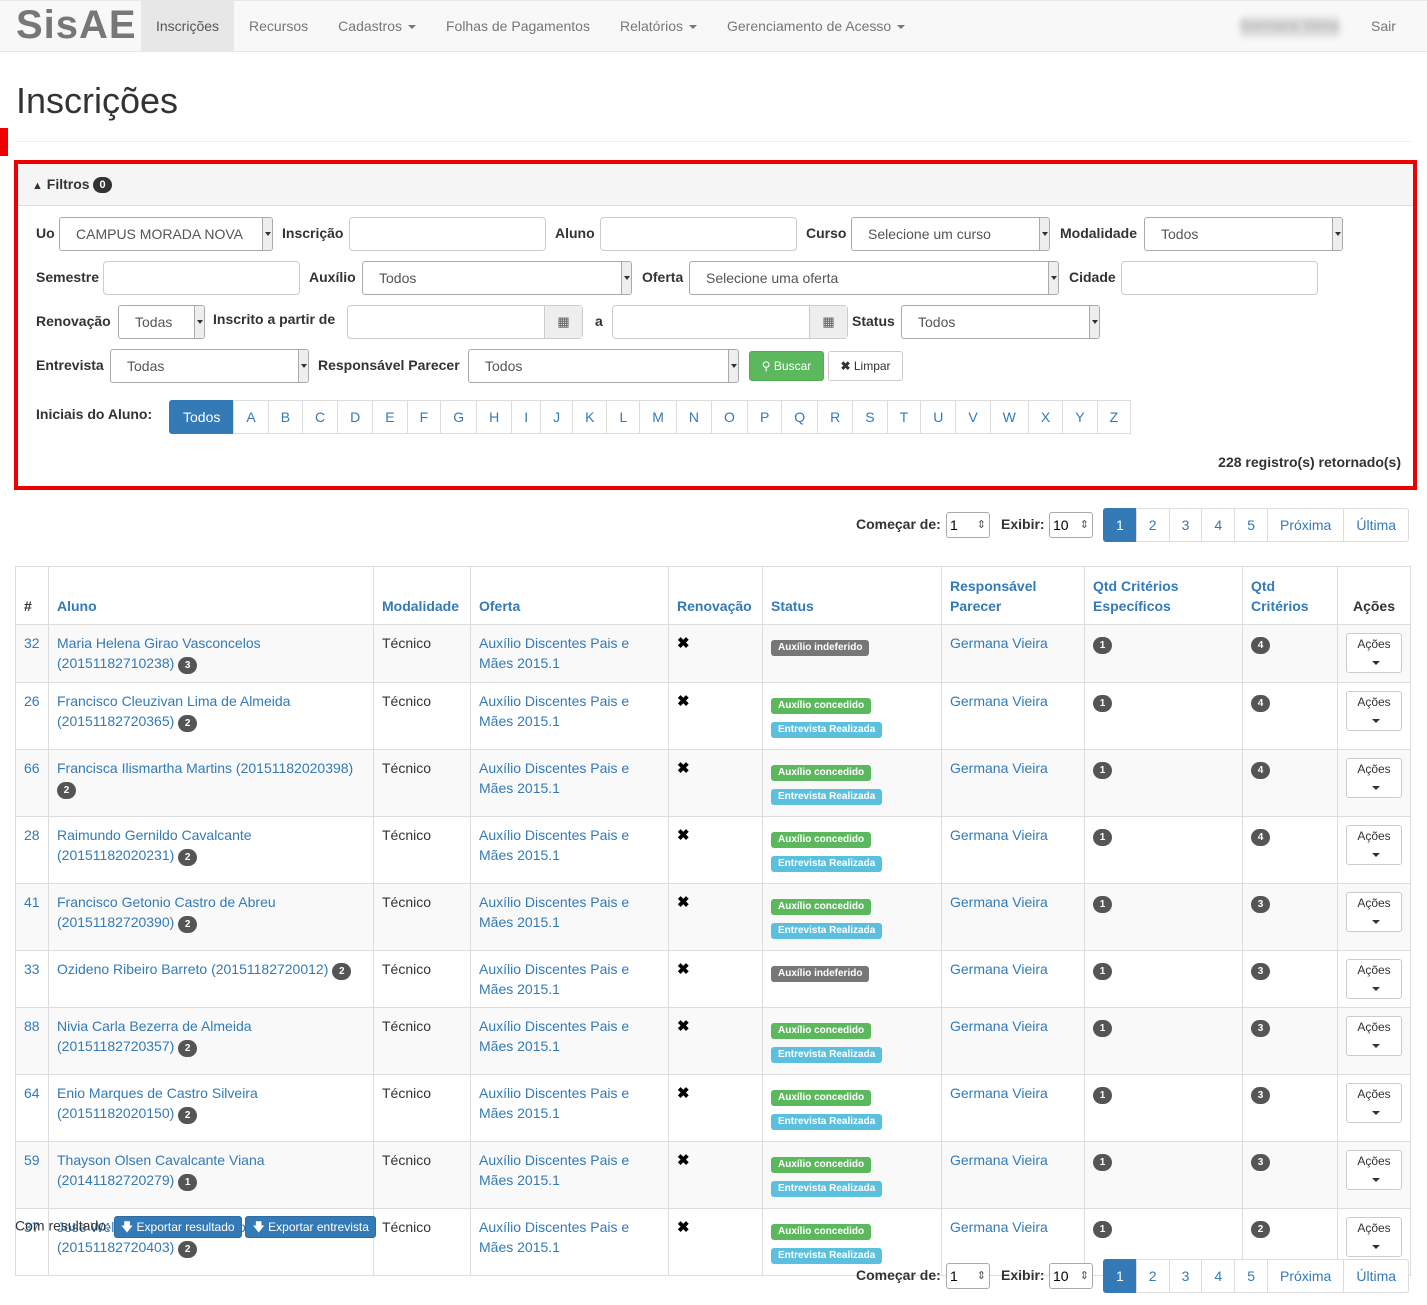 The width and height of the screenshot is (1427, 1305). I want to click on letter-t: T, so click(904, 417).